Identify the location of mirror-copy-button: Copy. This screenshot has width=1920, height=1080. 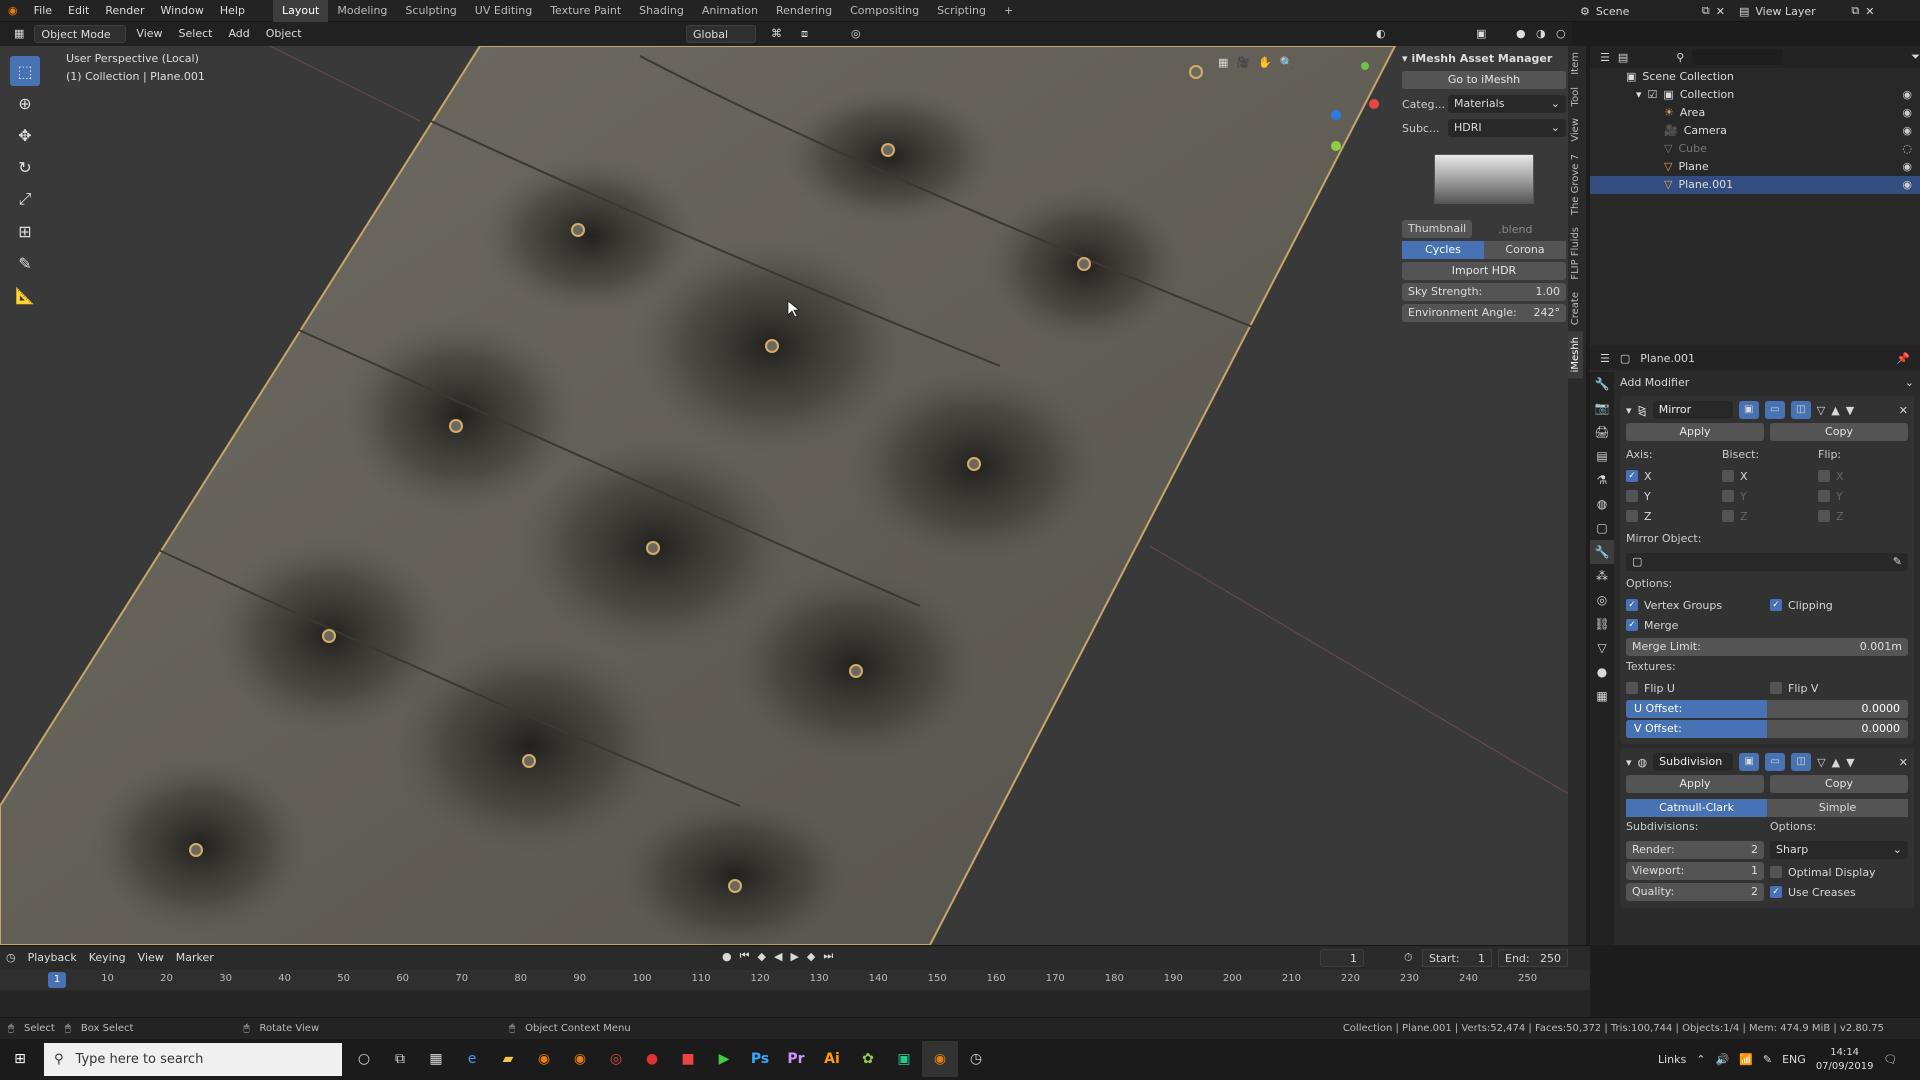
(1839, 432).